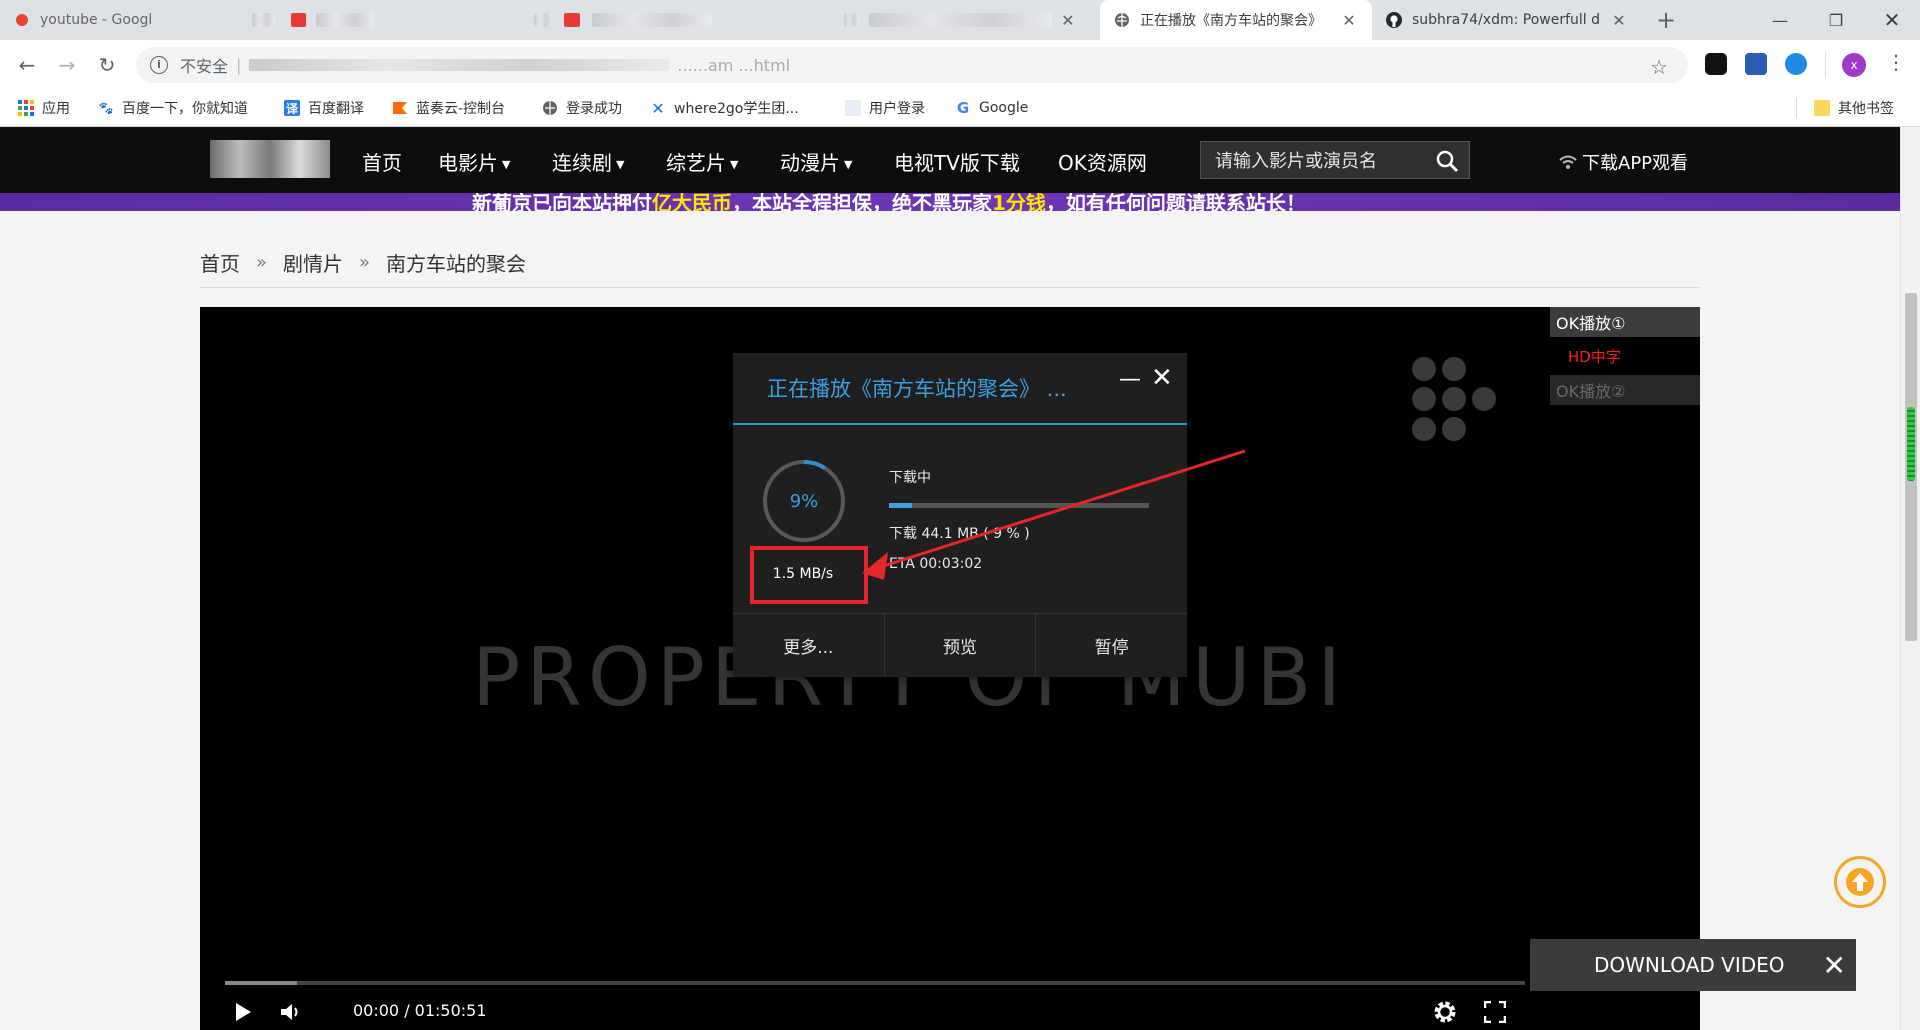  Describe the element at coordinates (875, 983) in the screenshot. I see `seek-bar` at that location.